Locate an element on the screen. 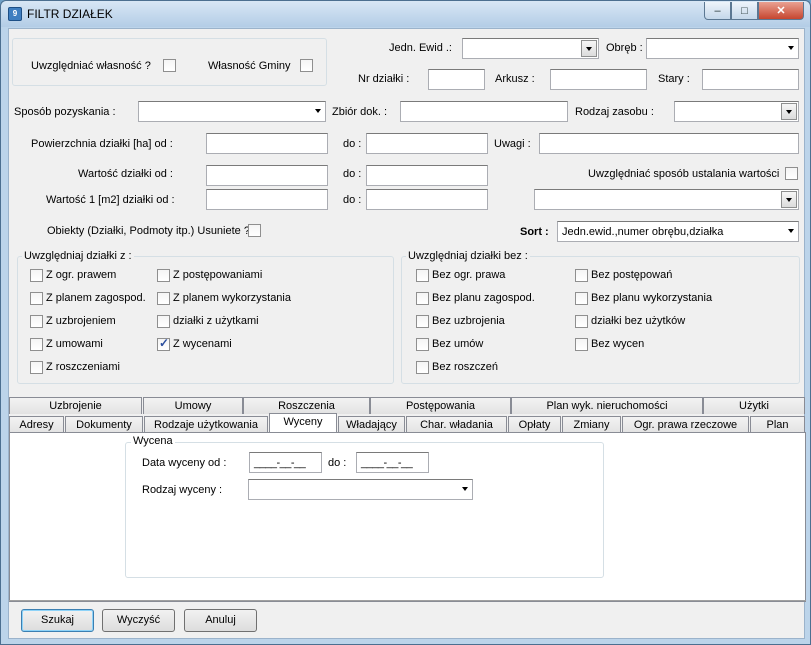  title-bar: 9 FILTR DZIAŁEK – □ ✕ is located at coordinates (405, 14).